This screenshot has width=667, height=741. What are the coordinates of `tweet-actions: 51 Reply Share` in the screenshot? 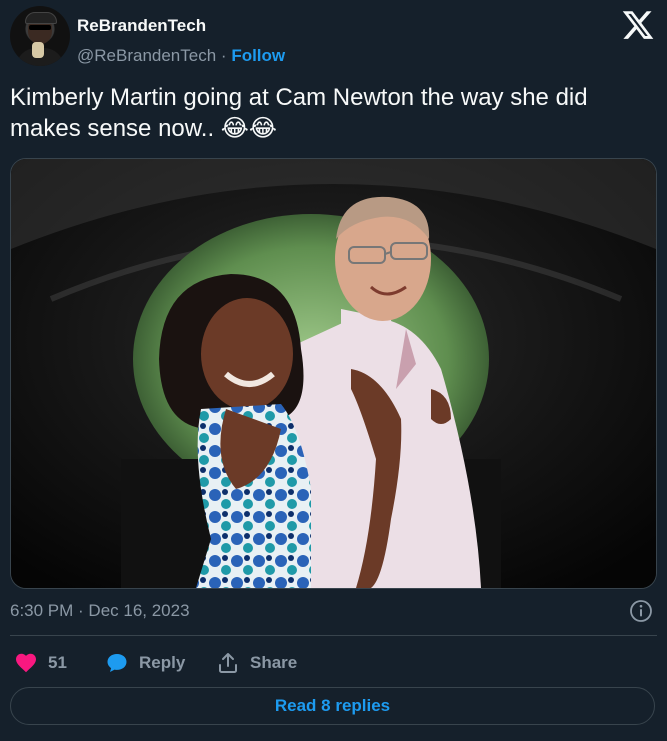 It's located at (333, 663).